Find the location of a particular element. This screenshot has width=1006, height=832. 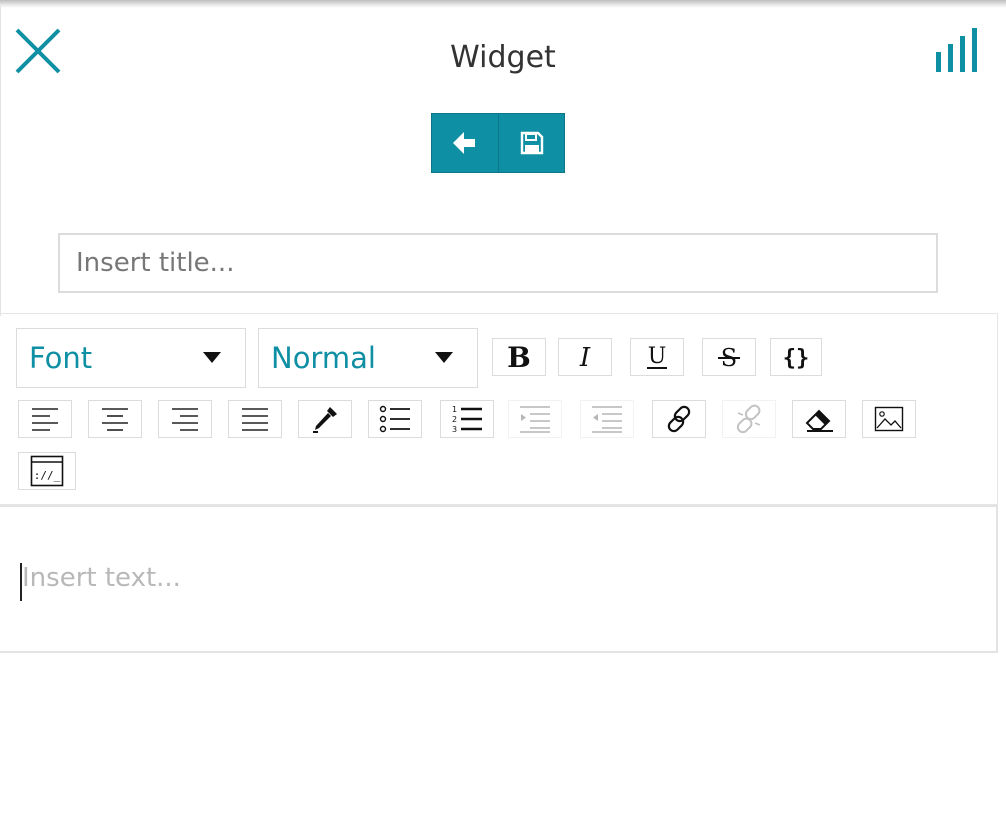

stats-button is located at coordinates (958, 50).